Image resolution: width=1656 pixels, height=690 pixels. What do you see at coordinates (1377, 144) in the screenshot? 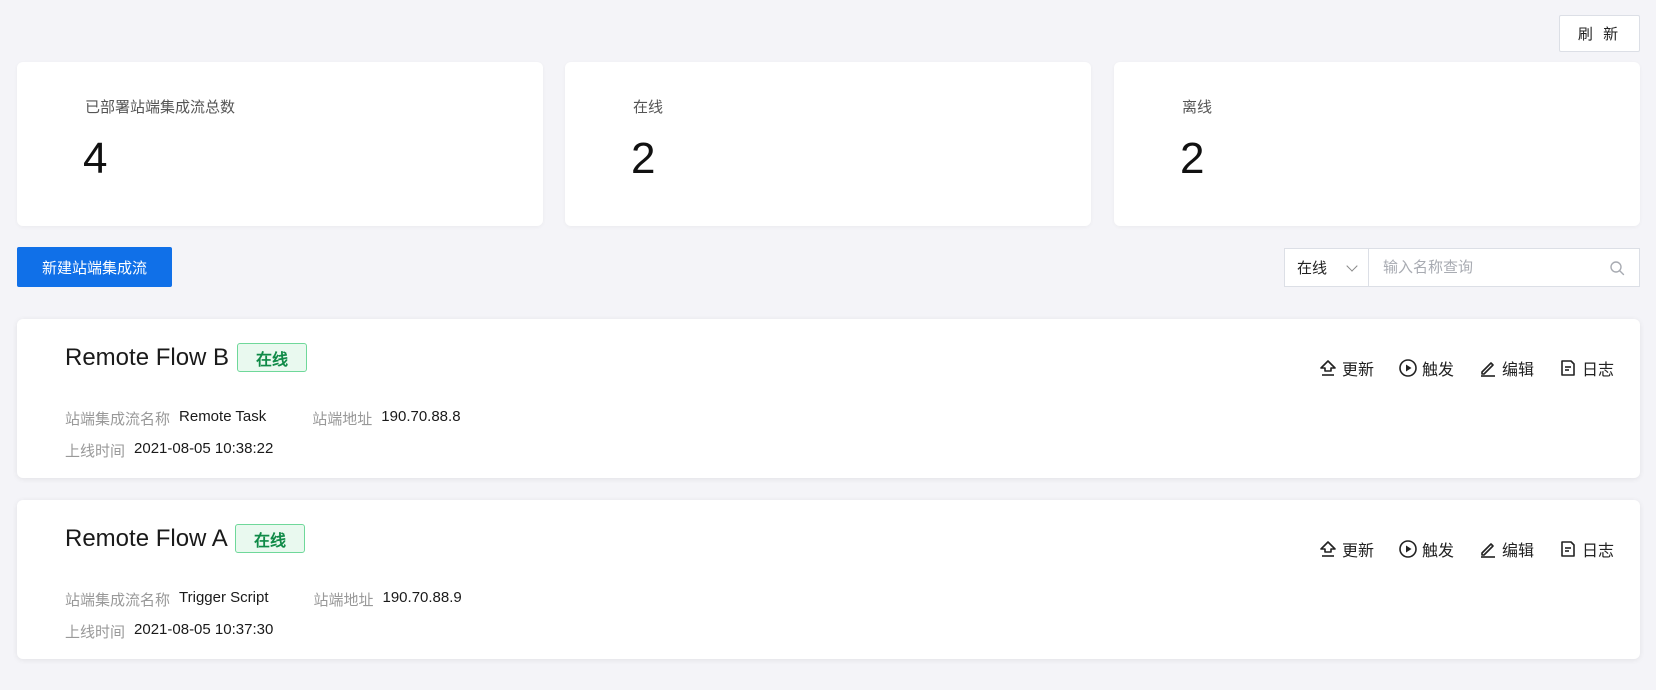
I see `stat-card-offline: 离线 2` at bounding box center [1377, 144].